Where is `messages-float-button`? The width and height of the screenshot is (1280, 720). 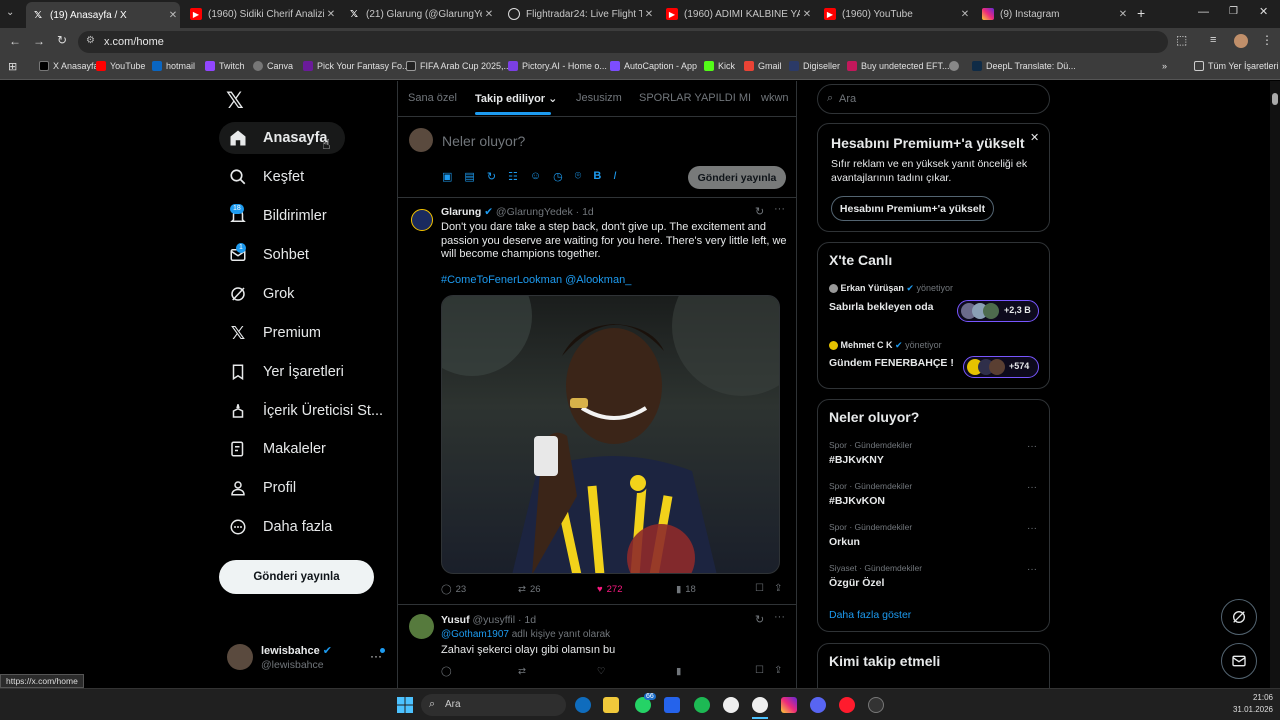 messages-float-button is located at coordinates (1239, 661).